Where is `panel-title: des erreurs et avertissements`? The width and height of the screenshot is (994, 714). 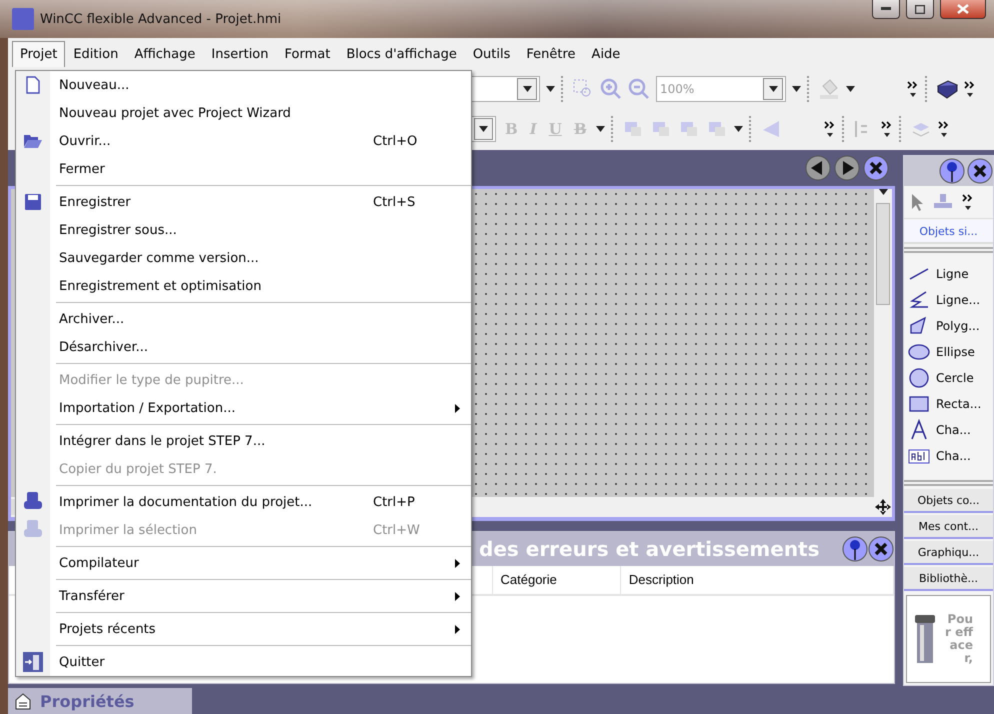
panel-title: des erreurs et avertissements is located at coordinates (649, 548).